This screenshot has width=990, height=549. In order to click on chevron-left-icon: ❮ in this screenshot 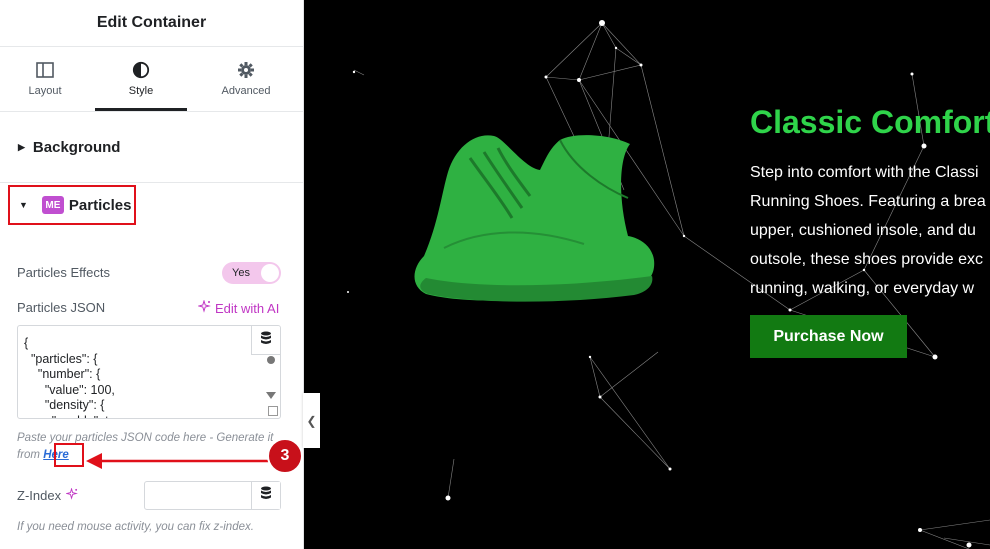, I will do `click(311, 420)`.